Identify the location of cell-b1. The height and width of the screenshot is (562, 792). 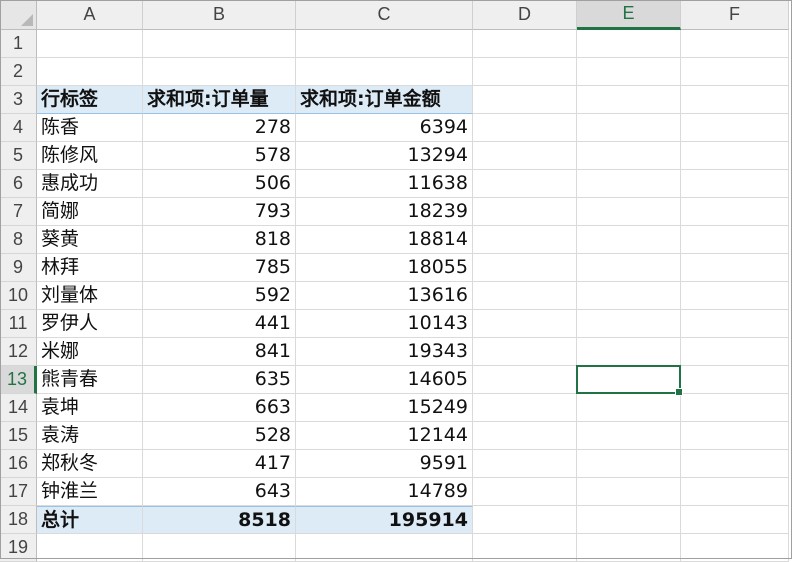
(219, 44).